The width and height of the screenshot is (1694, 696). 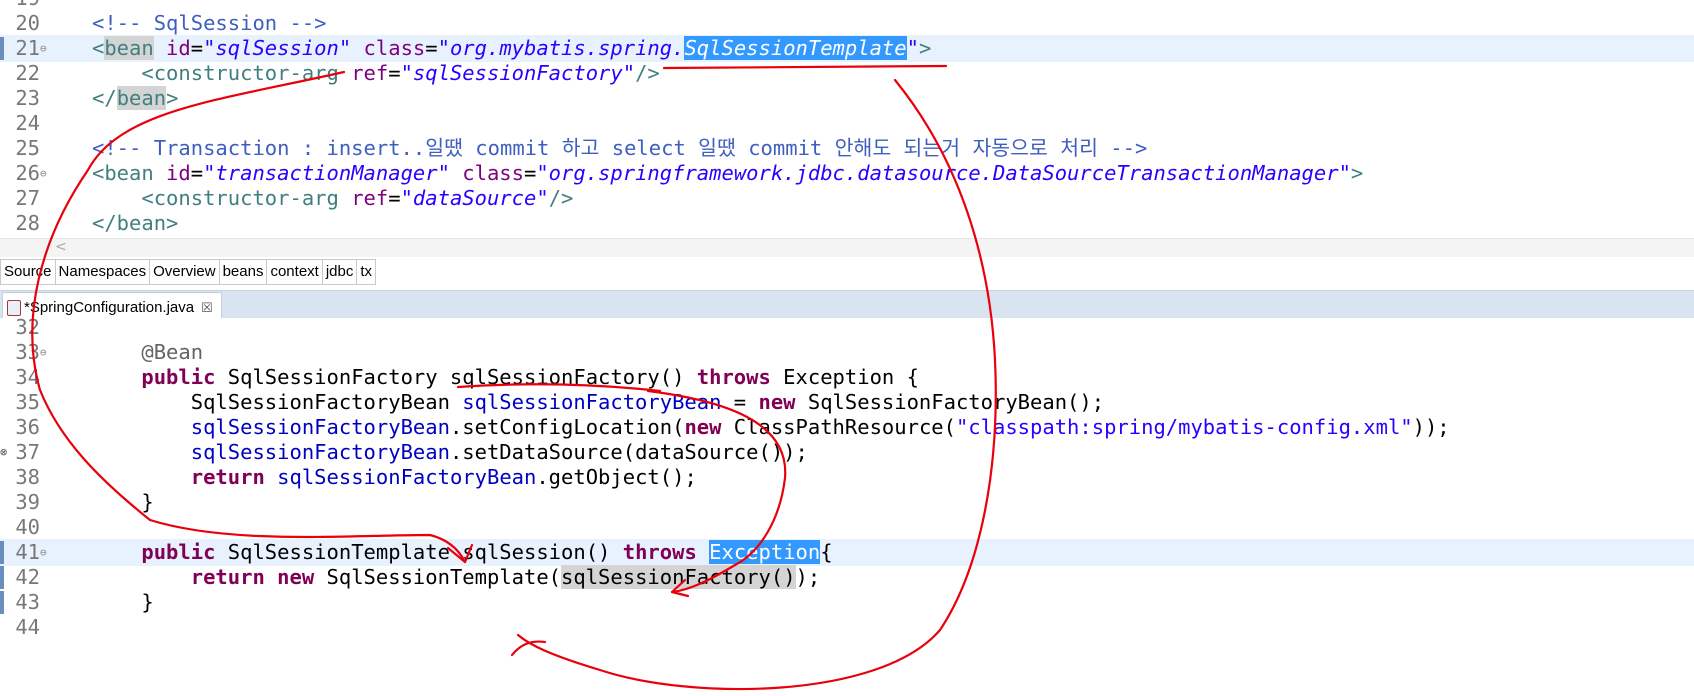 What do you see at coordinates (847, 123) in the screenshot?
I see `code-line: 24` at bounding box center [847, 123].